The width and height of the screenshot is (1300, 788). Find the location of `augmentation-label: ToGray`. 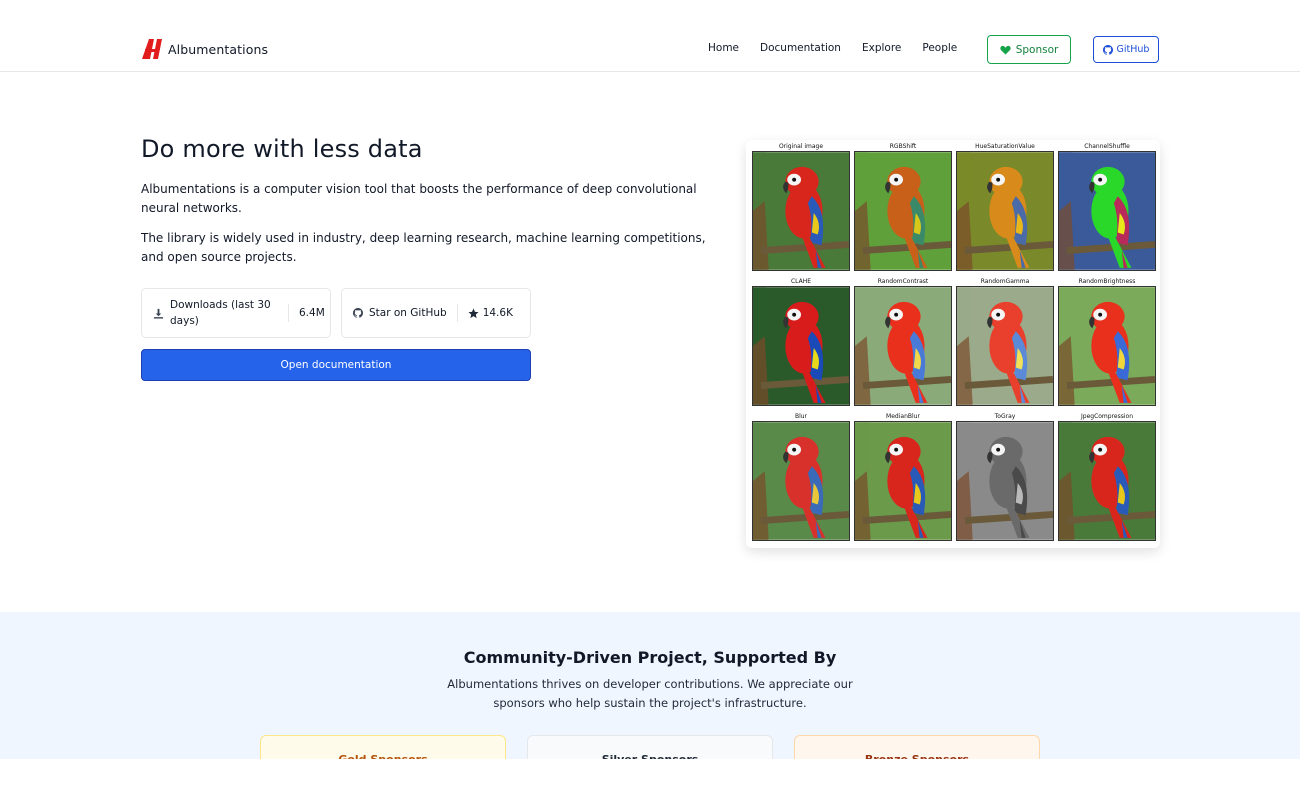

augmentation-label: ToGray is located at coordinates (1005, 416).